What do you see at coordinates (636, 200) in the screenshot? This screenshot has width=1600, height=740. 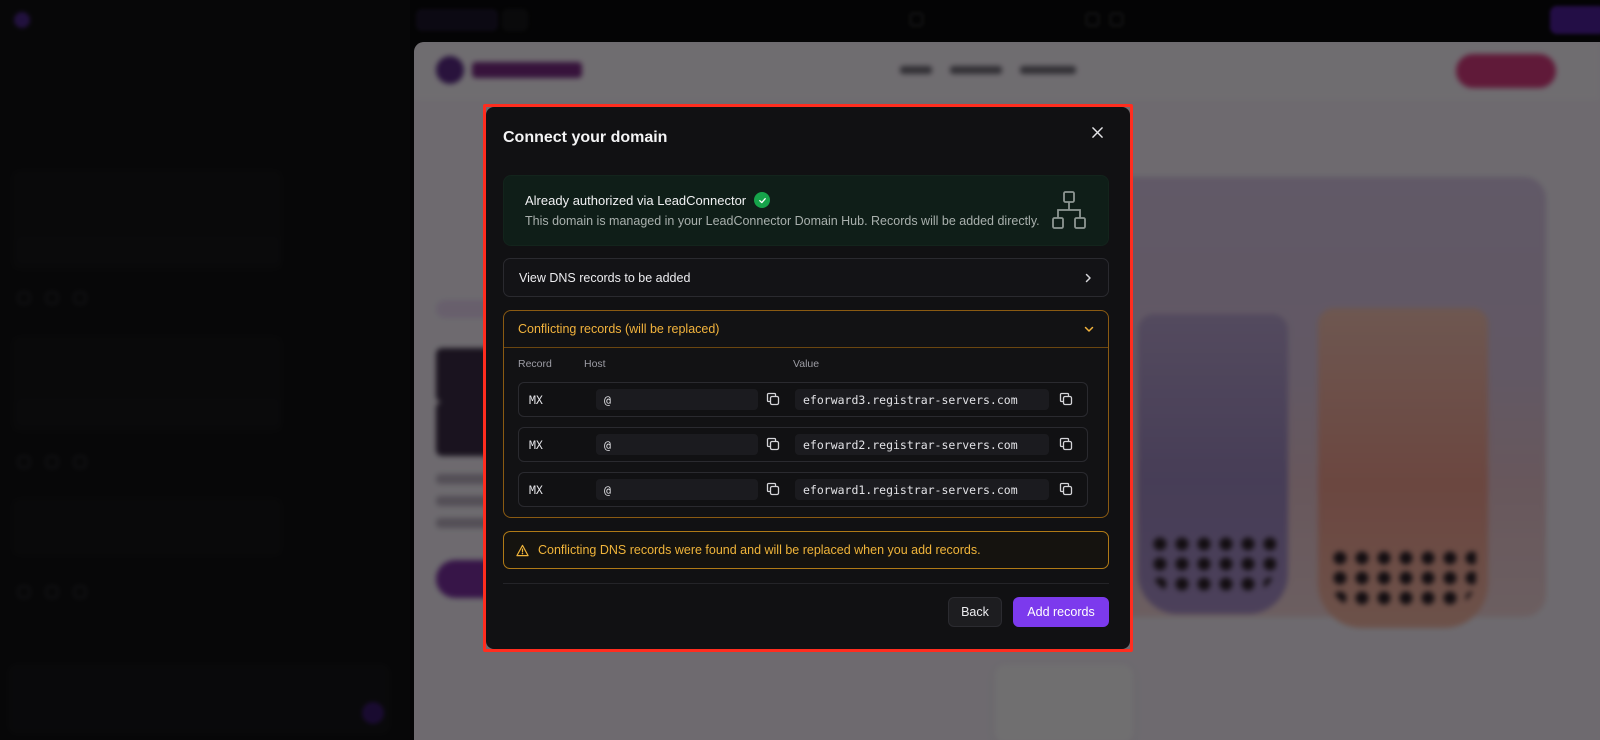 I see `authorized-title: Already authorized via LeadConnector` at bounding box center [636, 200].